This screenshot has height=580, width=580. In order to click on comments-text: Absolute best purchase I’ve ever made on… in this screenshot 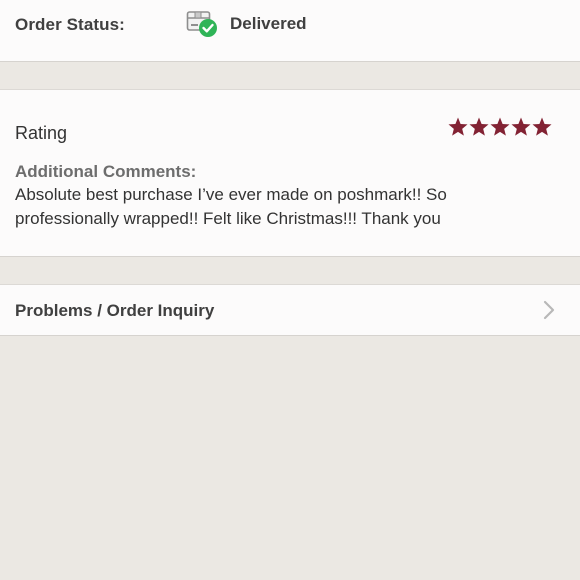, I will do `click(231, 206)`.